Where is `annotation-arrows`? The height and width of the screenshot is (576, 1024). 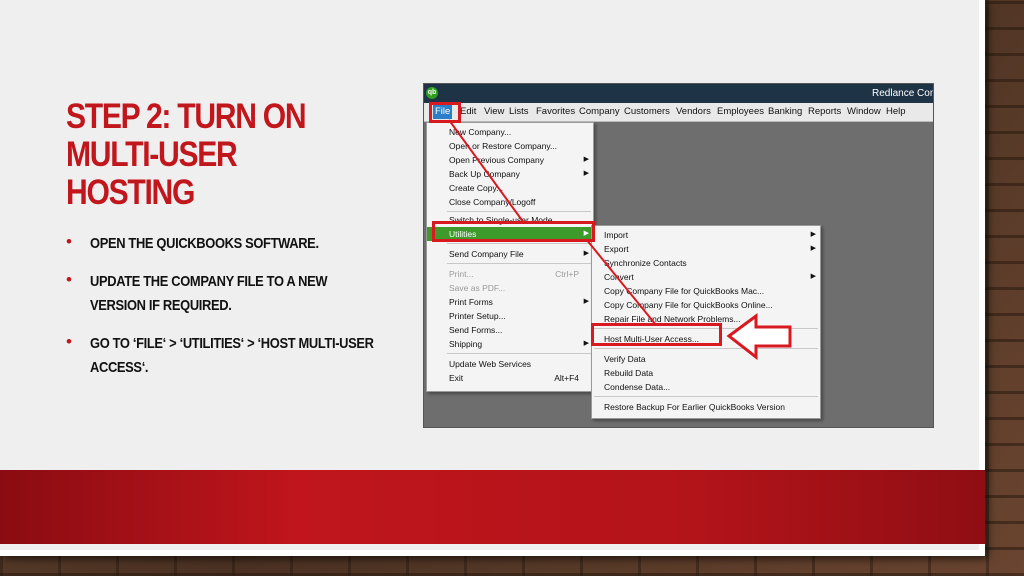
annotation-arrows is located at coordinates (620, 240).